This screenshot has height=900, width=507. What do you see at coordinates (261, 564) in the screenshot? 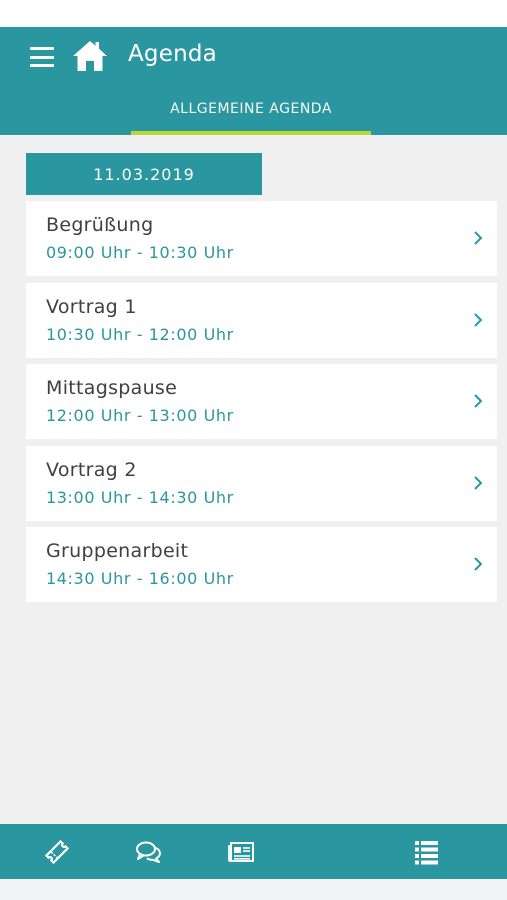
I see `agenda-item: Gruppenarbeit 14:30 Uhr - 16:00 Uhr` at bounding box center [261, 564].